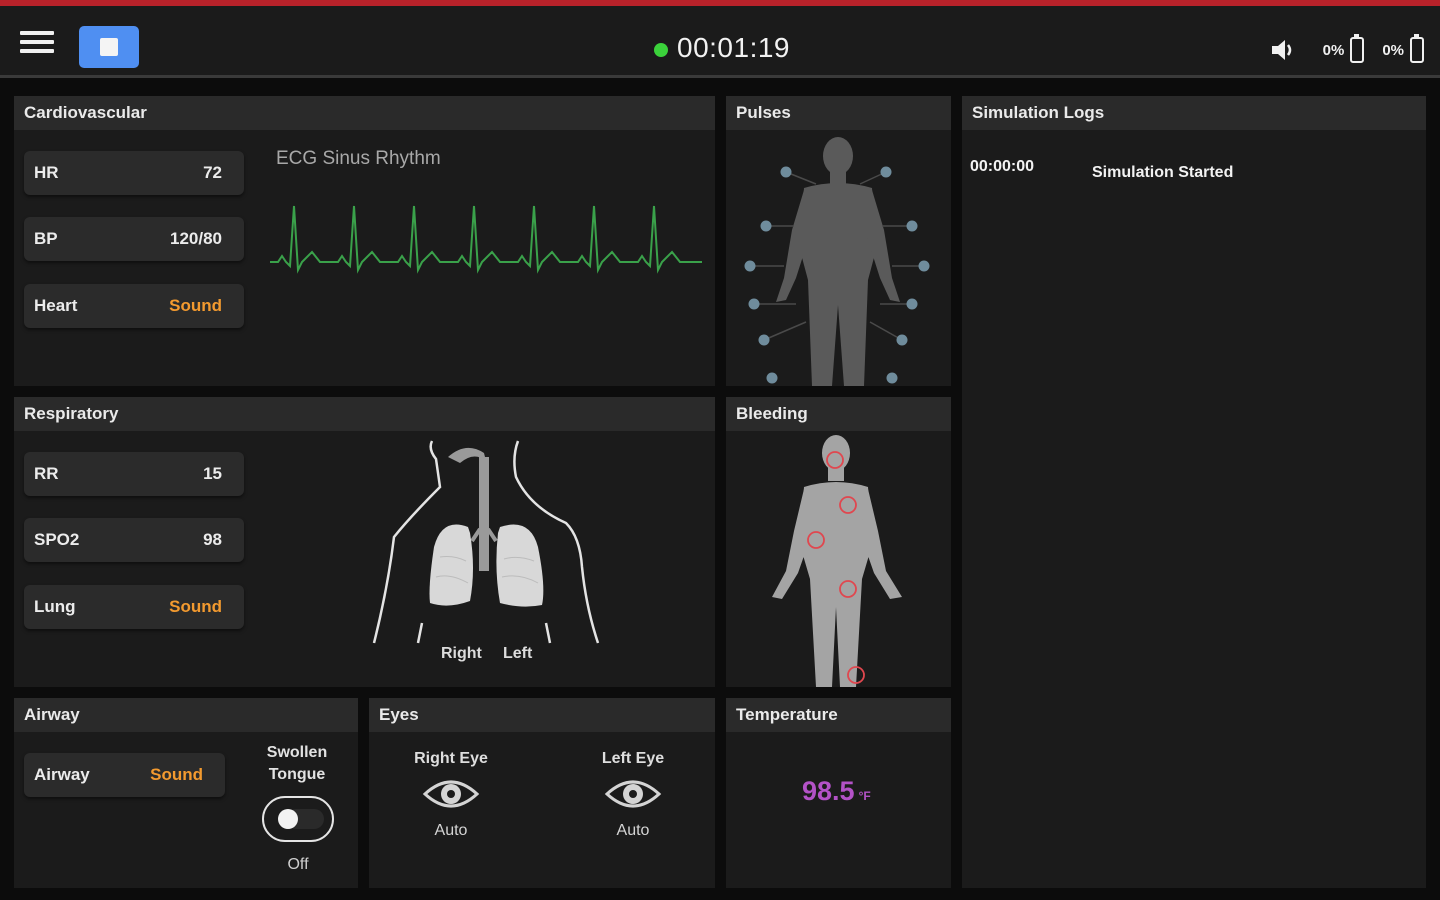  I want to click on bleeding-panel: Bleeding, so click(838, 542).